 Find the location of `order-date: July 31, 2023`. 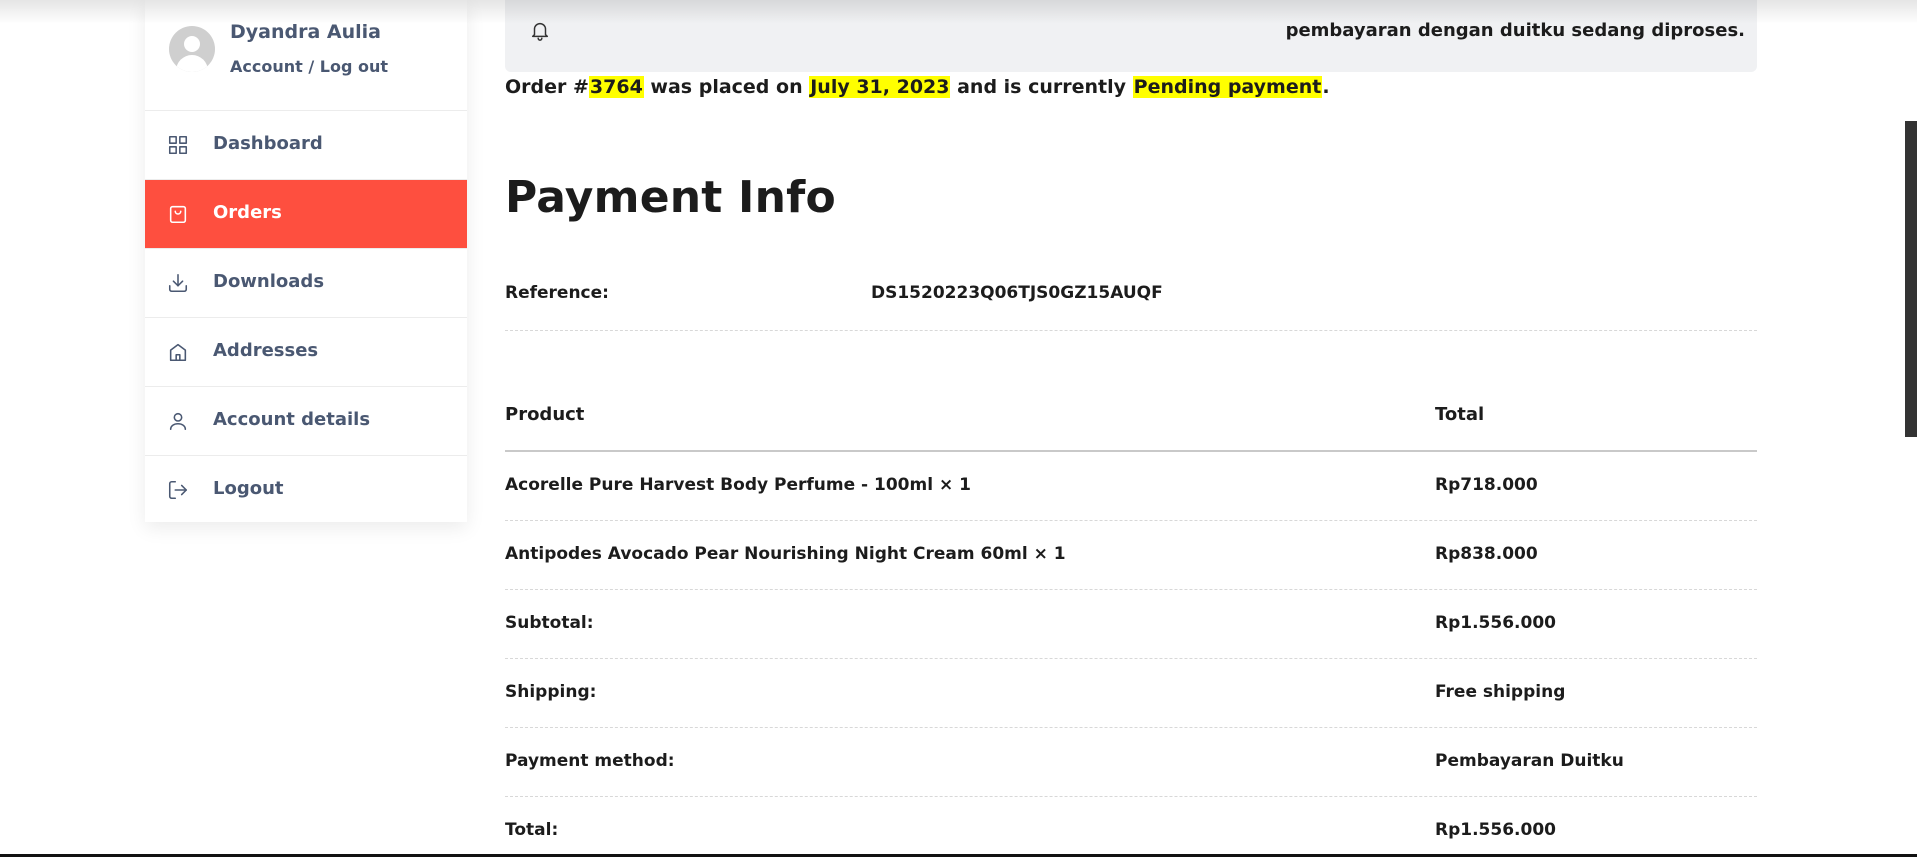

order-date: July 31, 2023 is located at coordinates (880, 87).